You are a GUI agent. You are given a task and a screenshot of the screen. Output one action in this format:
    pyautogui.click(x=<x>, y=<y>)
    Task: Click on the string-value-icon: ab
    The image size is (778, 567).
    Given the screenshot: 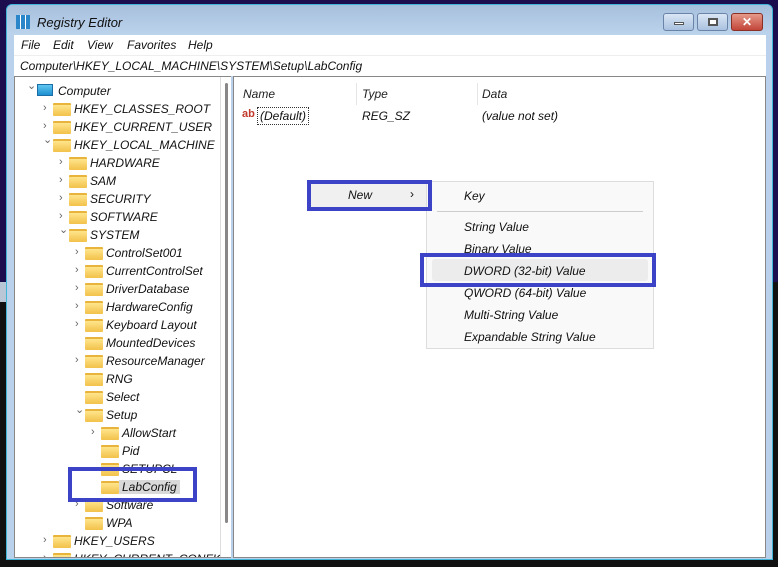 What is the action you would take?
    pyautogui.click(x=248, y=114)
    